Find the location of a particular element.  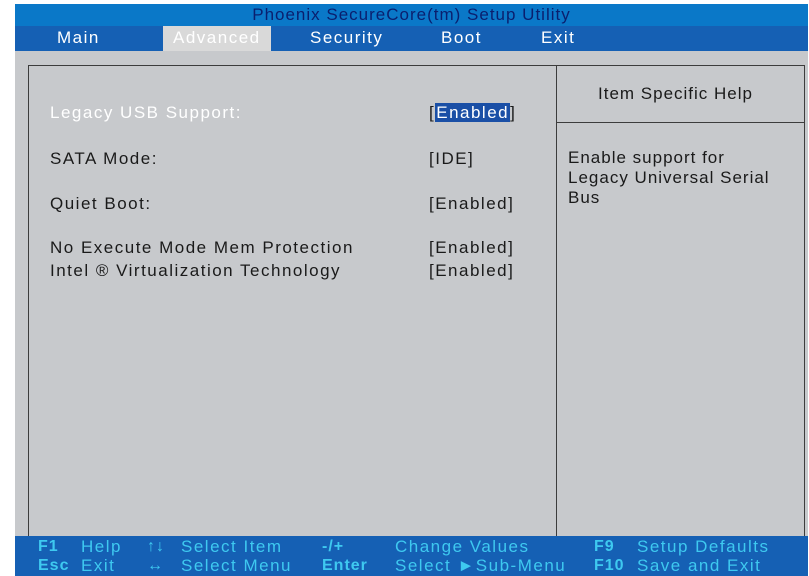

key-f10-desc: Save and Exit is located at coordinates (699, 565).